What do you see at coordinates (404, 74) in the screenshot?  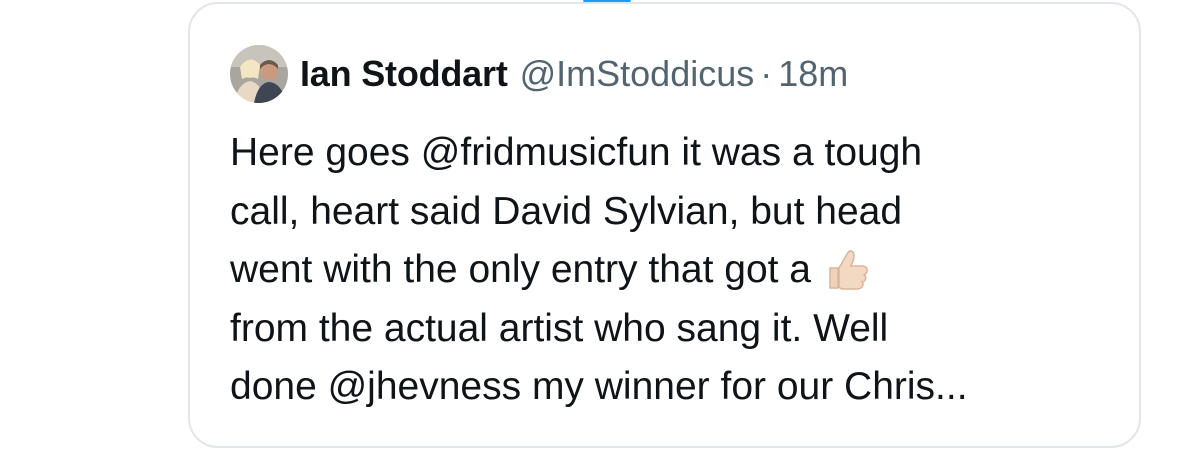 I see `author-display-name: Ian Stoddart` at bounding box center [404, 74].